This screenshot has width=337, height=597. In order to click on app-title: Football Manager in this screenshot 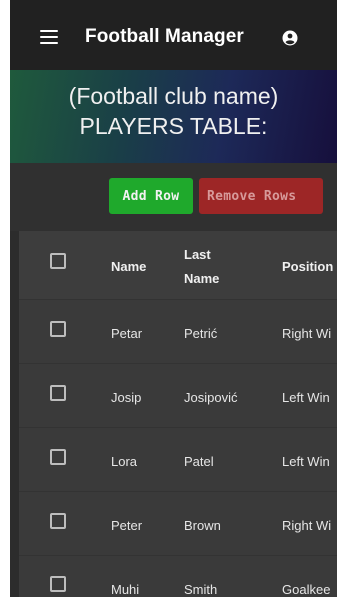, I will do `click(164, 36)`.